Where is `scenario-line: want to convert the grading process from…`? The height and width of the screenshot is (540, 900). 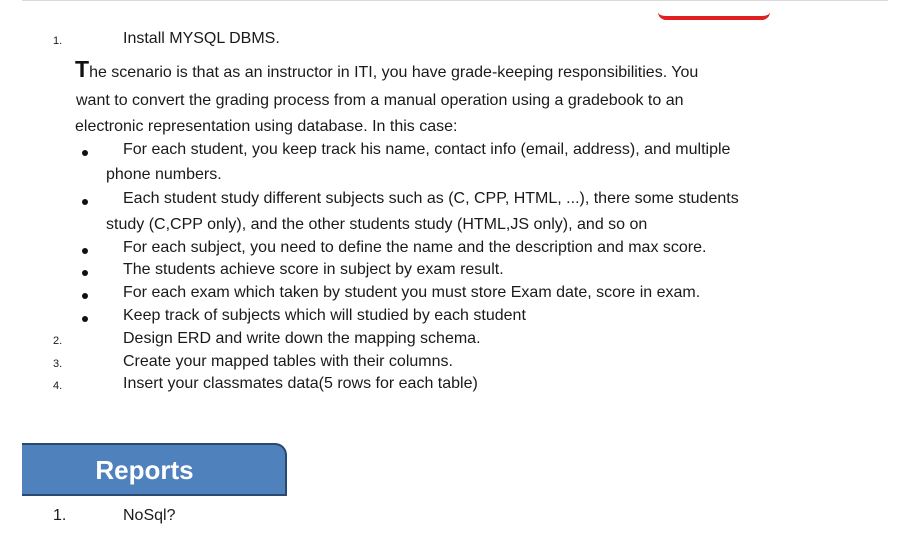 scenario-line: want to convert the grading process from… is located at coordinates (380, 100).